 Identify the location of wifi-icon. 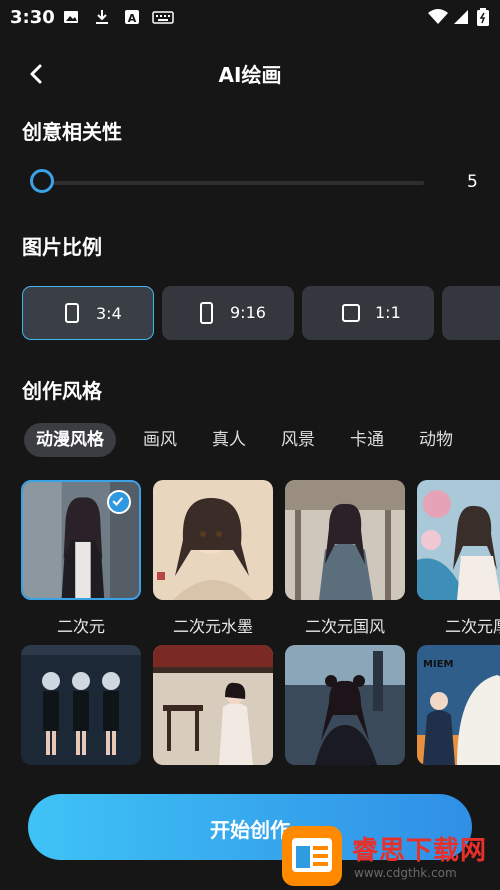
(438, 16).